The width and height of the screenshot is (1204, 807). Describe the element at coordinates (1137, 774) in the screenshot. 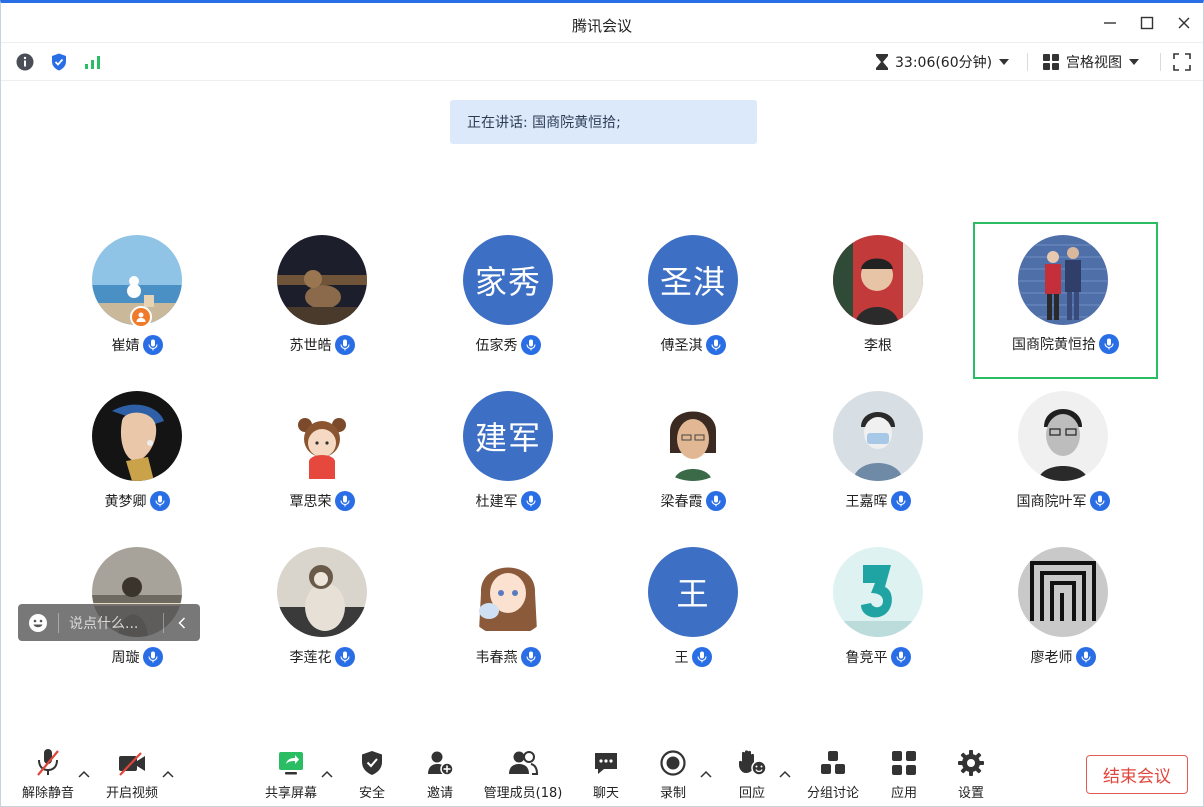

I see `end-meeting-button: 结束会议` at that location.